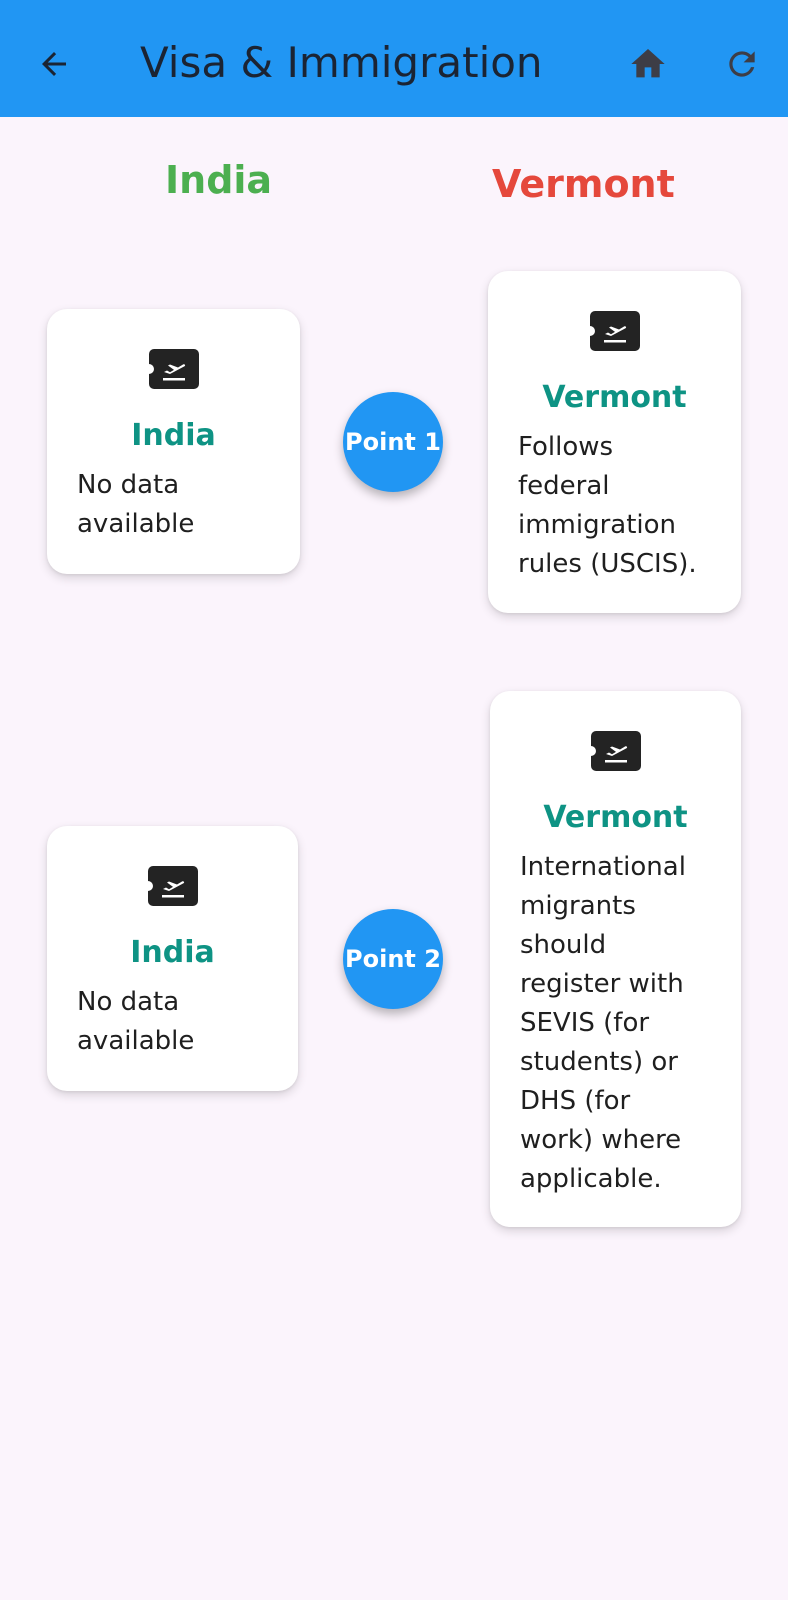 The width and height of the screenshot is (788, 1600). Describe the element at coordinates (341, 62) in the screenshot. I see `page-title: Visa & Immigration` at that location.